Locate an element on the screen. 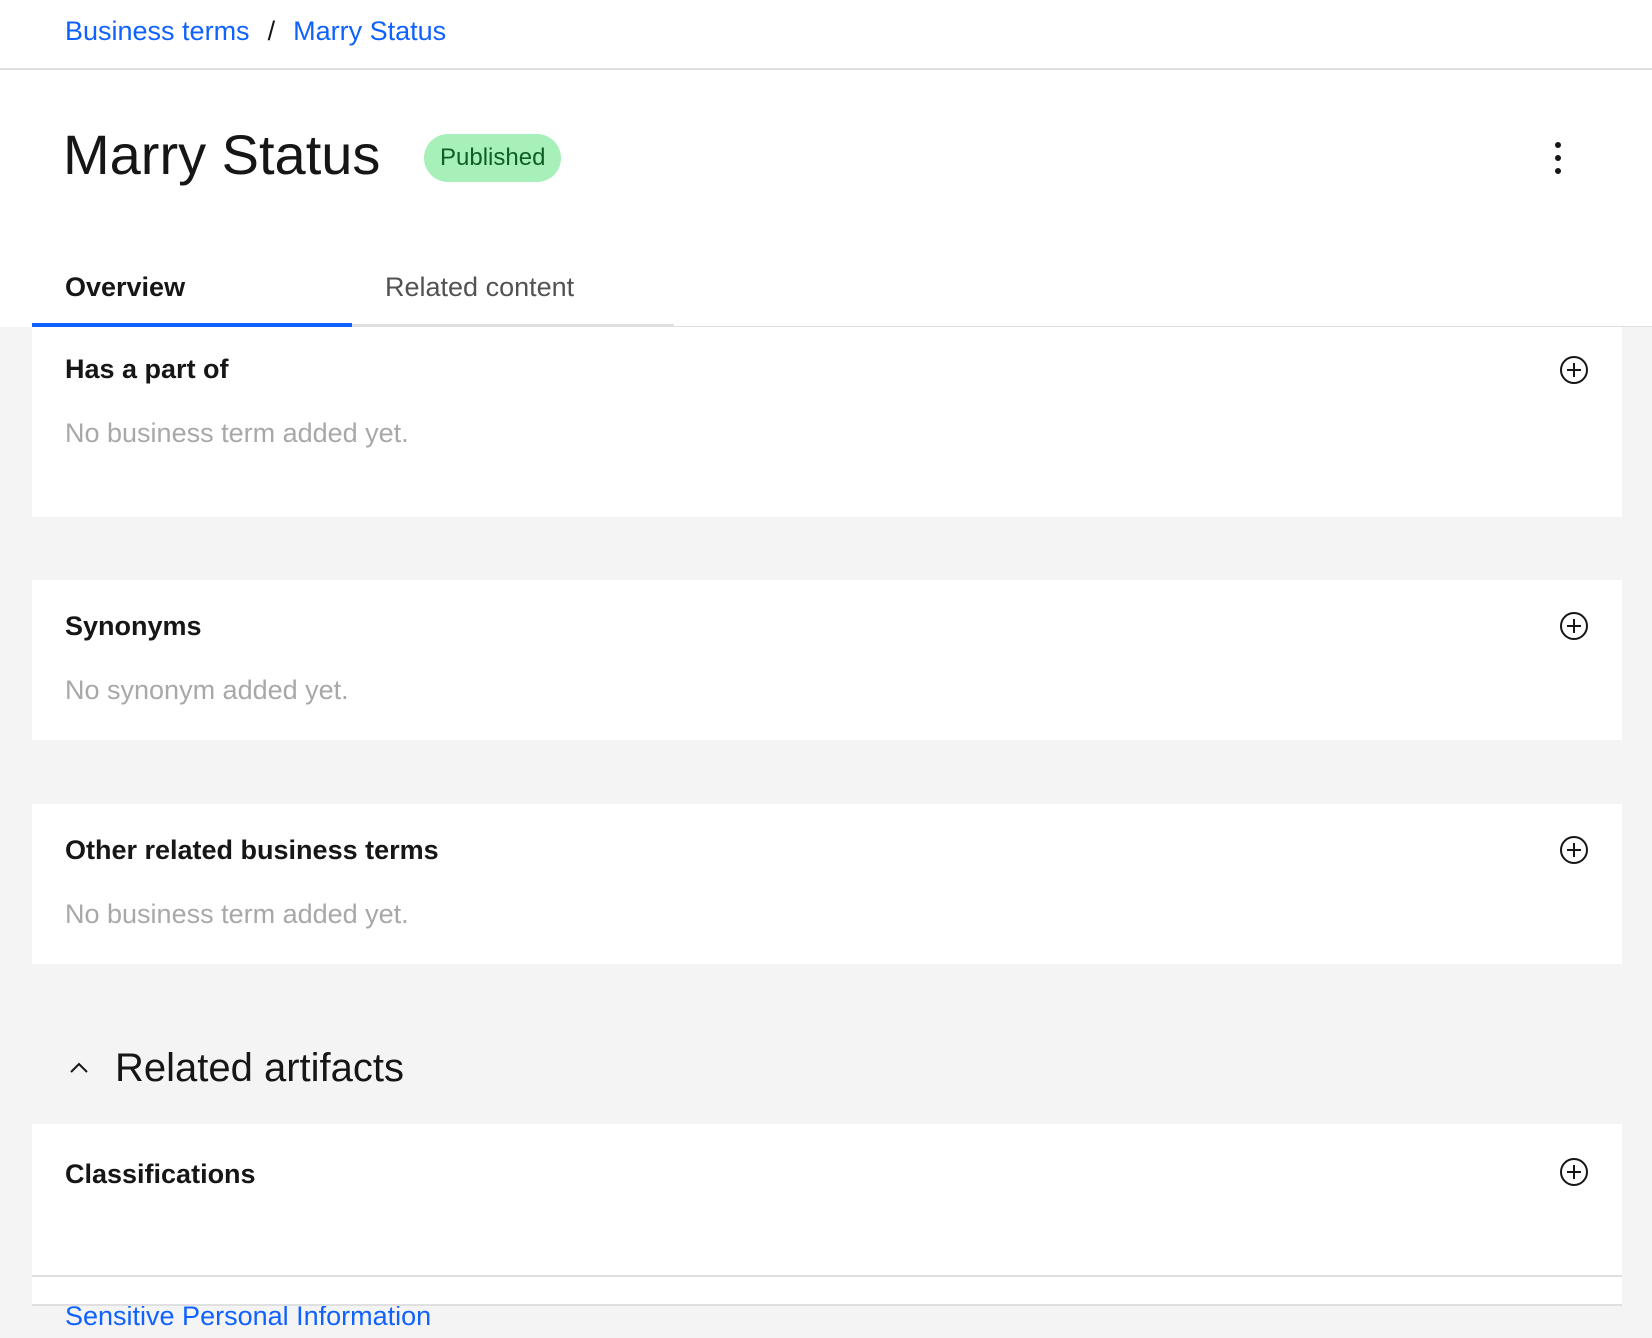 The image size is (1652, 1338). synonyms-card: Synonyms No synonym added yet. is located at coordinates (827, 660).